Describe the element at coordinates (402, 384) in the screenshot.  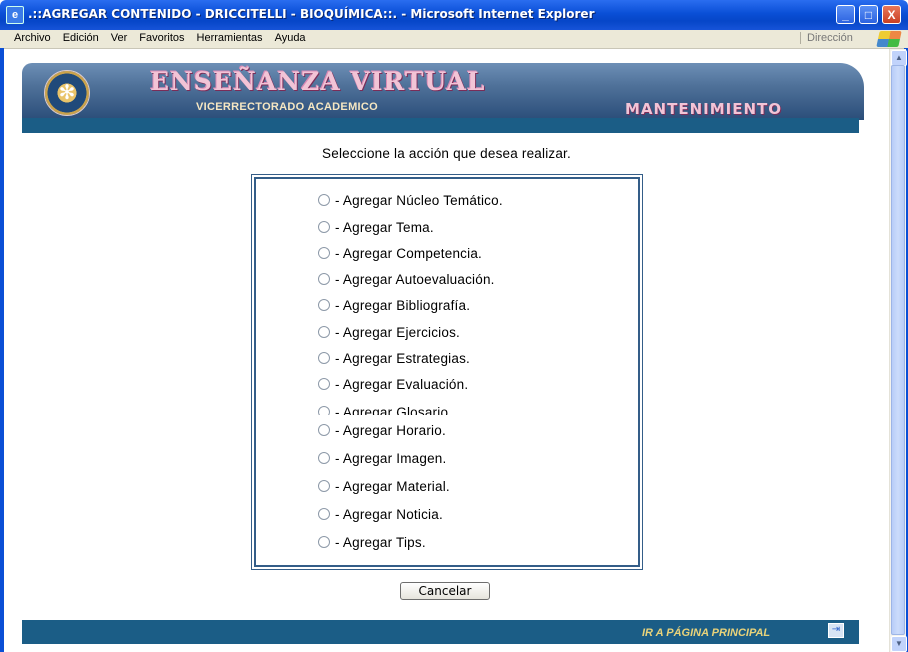
I see `option-label: - Agregar Evaluación.` at that location.